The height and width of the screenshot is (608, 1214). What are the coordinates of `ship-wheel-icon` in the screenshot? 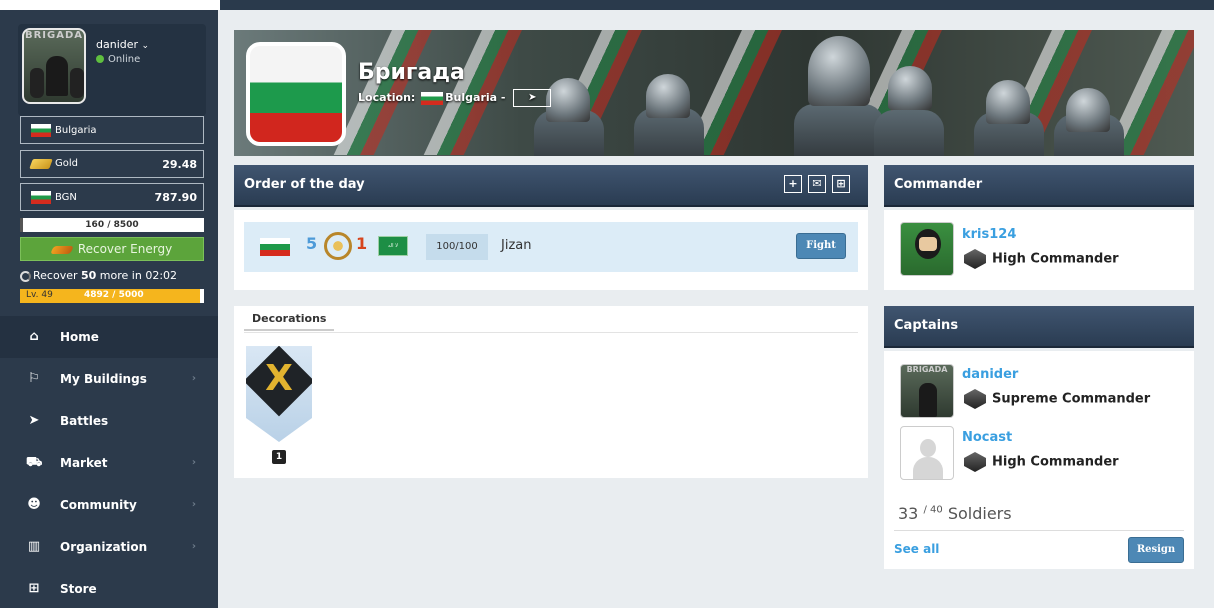 It's located at (338, 246).